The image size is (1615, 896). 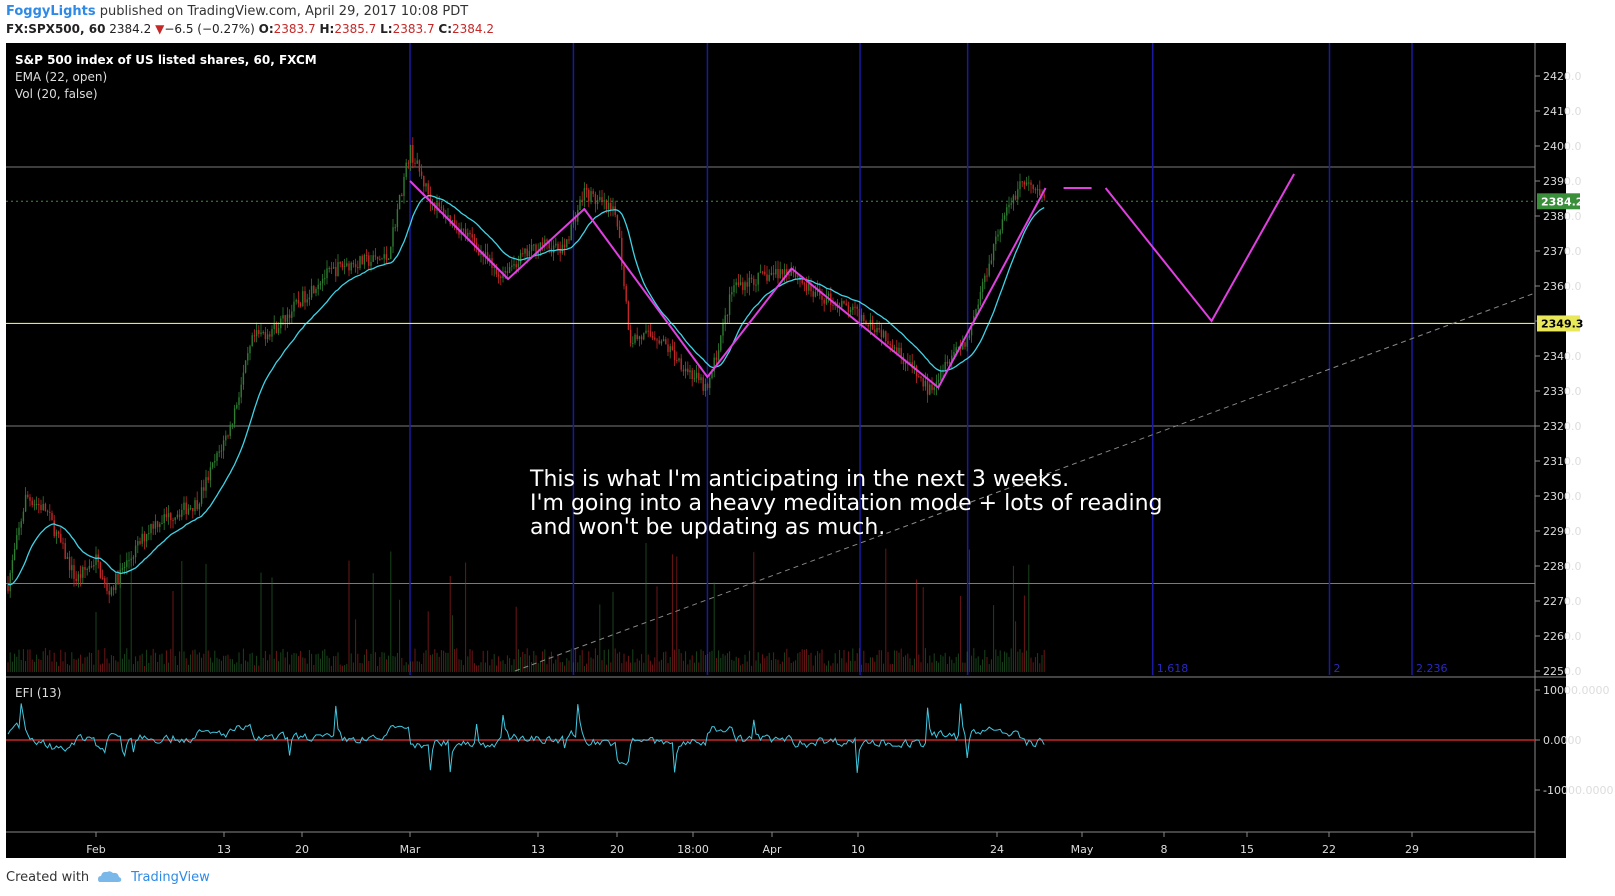 I want to click on price-tick-label: 2420.0, so click(x=1562, y=76).